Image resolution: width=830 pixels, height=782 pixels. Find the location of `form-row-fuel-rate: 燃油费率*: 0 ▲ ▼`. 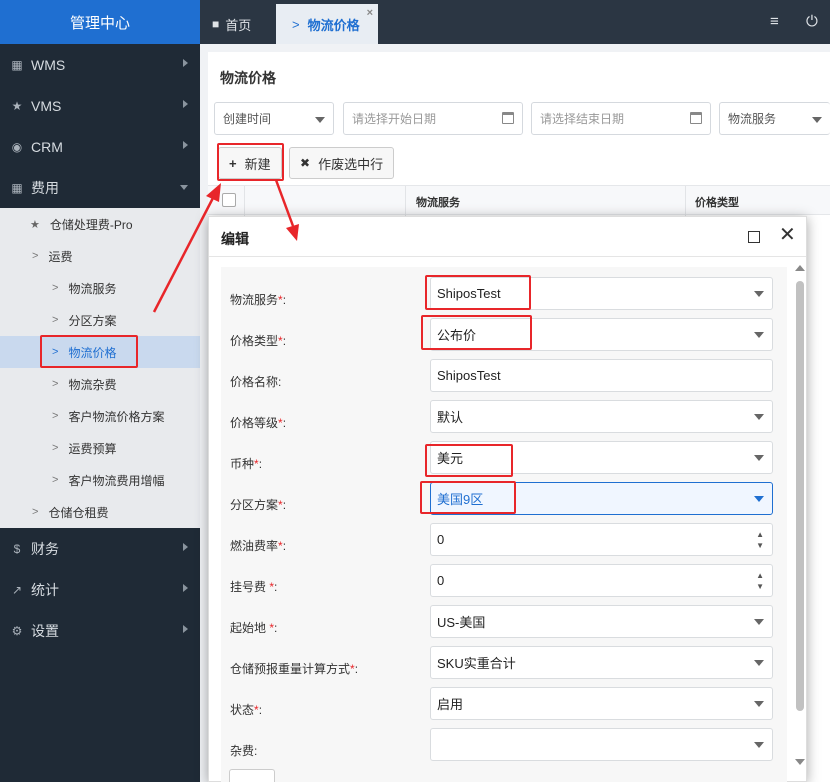

form-row-fuel-rate: 燃油费率*: 0 ▲ ▼ is located at coordinates (504, 543).